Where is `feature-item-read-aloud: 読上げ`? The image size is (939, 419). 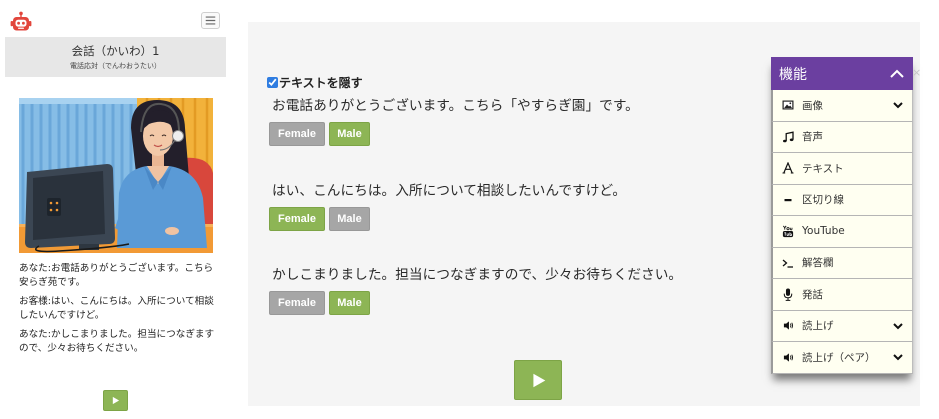 feature-item-read-aloud: 読上げ is located at coordinates (842, 326).